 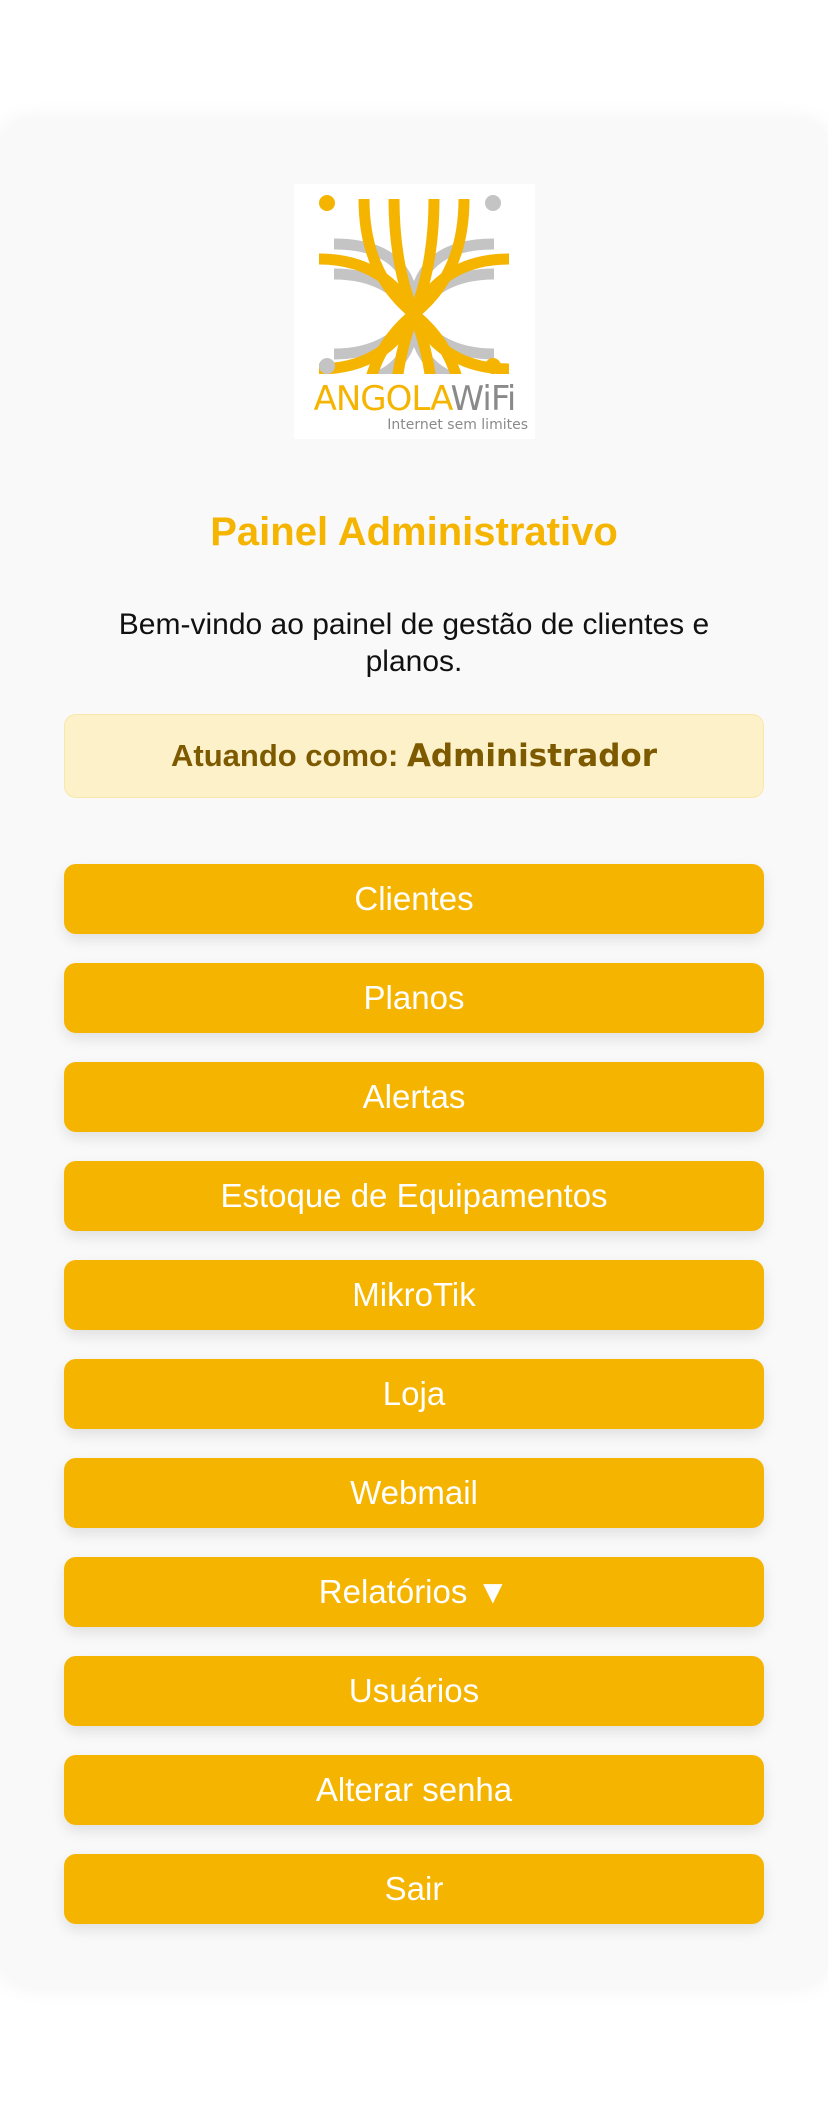 I want to click on angolawifi-logo: ANGOLAWiFi Internet sem limites, so click(x=414, y=311).